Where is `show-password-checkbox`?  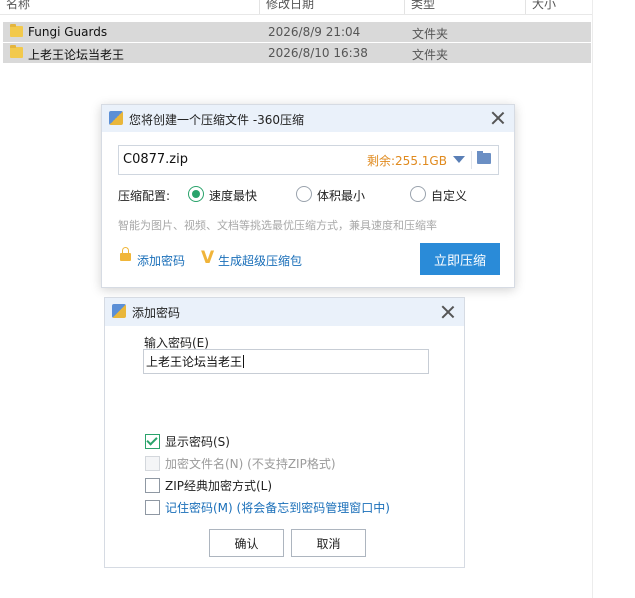 show-password-checkbox is located at coordinates (152, 441).